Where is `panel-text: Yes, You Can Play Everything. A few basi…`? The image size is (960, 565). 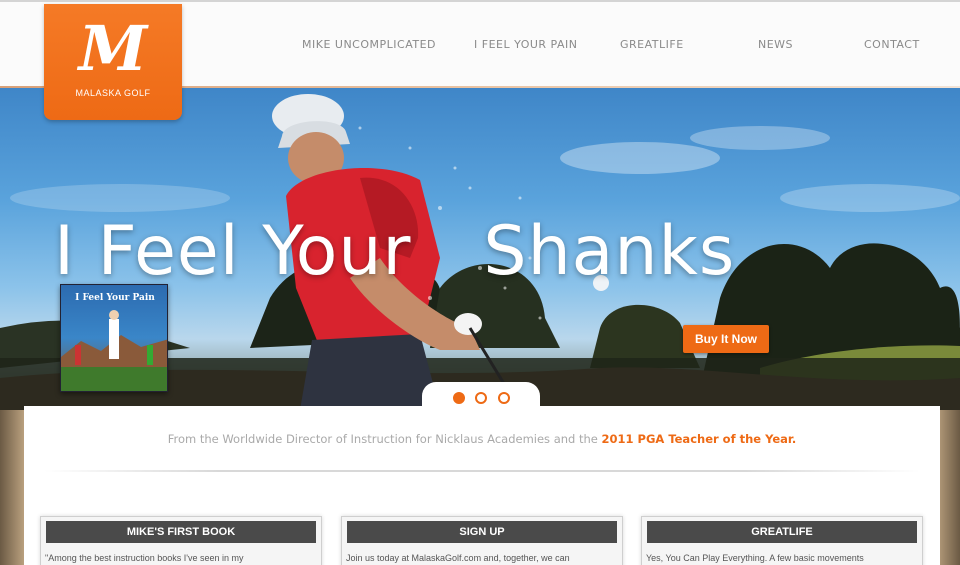 panel-text: Yes, You Can Play Everything. A few basi… is located at coordinates (755, 558).